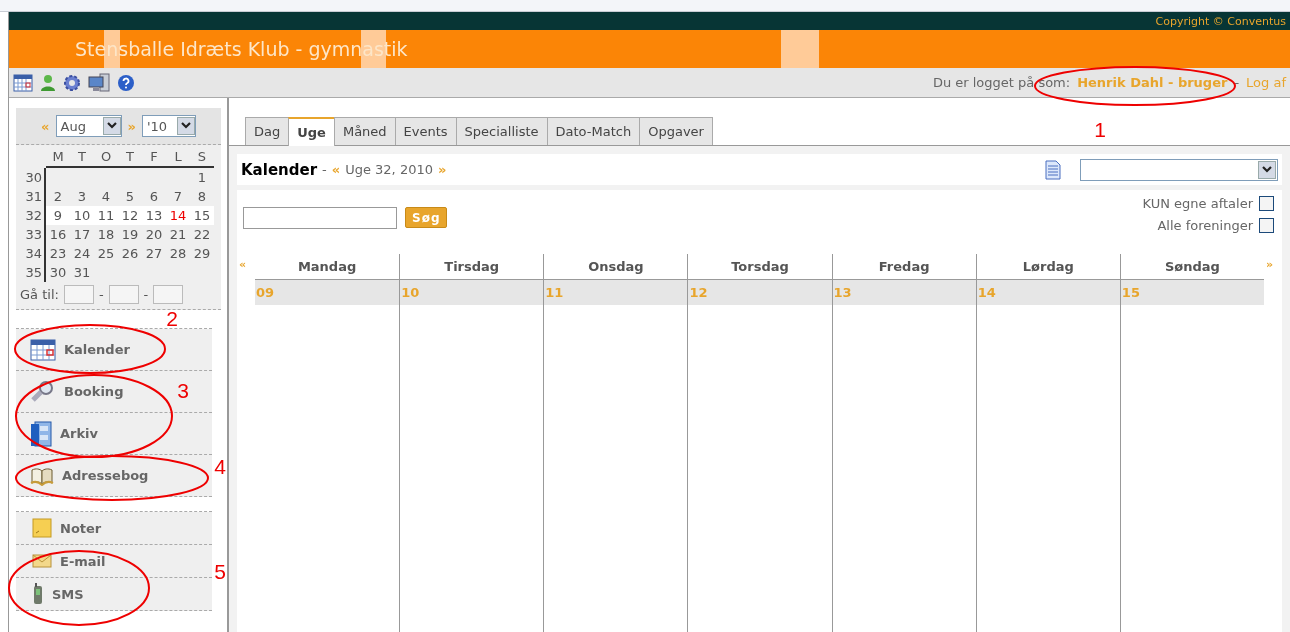 The height and width of the screenshot is (632, 1290). Describe the element at coordinates (1192, 266) in the screenshot. I see `weekday-header: Søndag` at that location.